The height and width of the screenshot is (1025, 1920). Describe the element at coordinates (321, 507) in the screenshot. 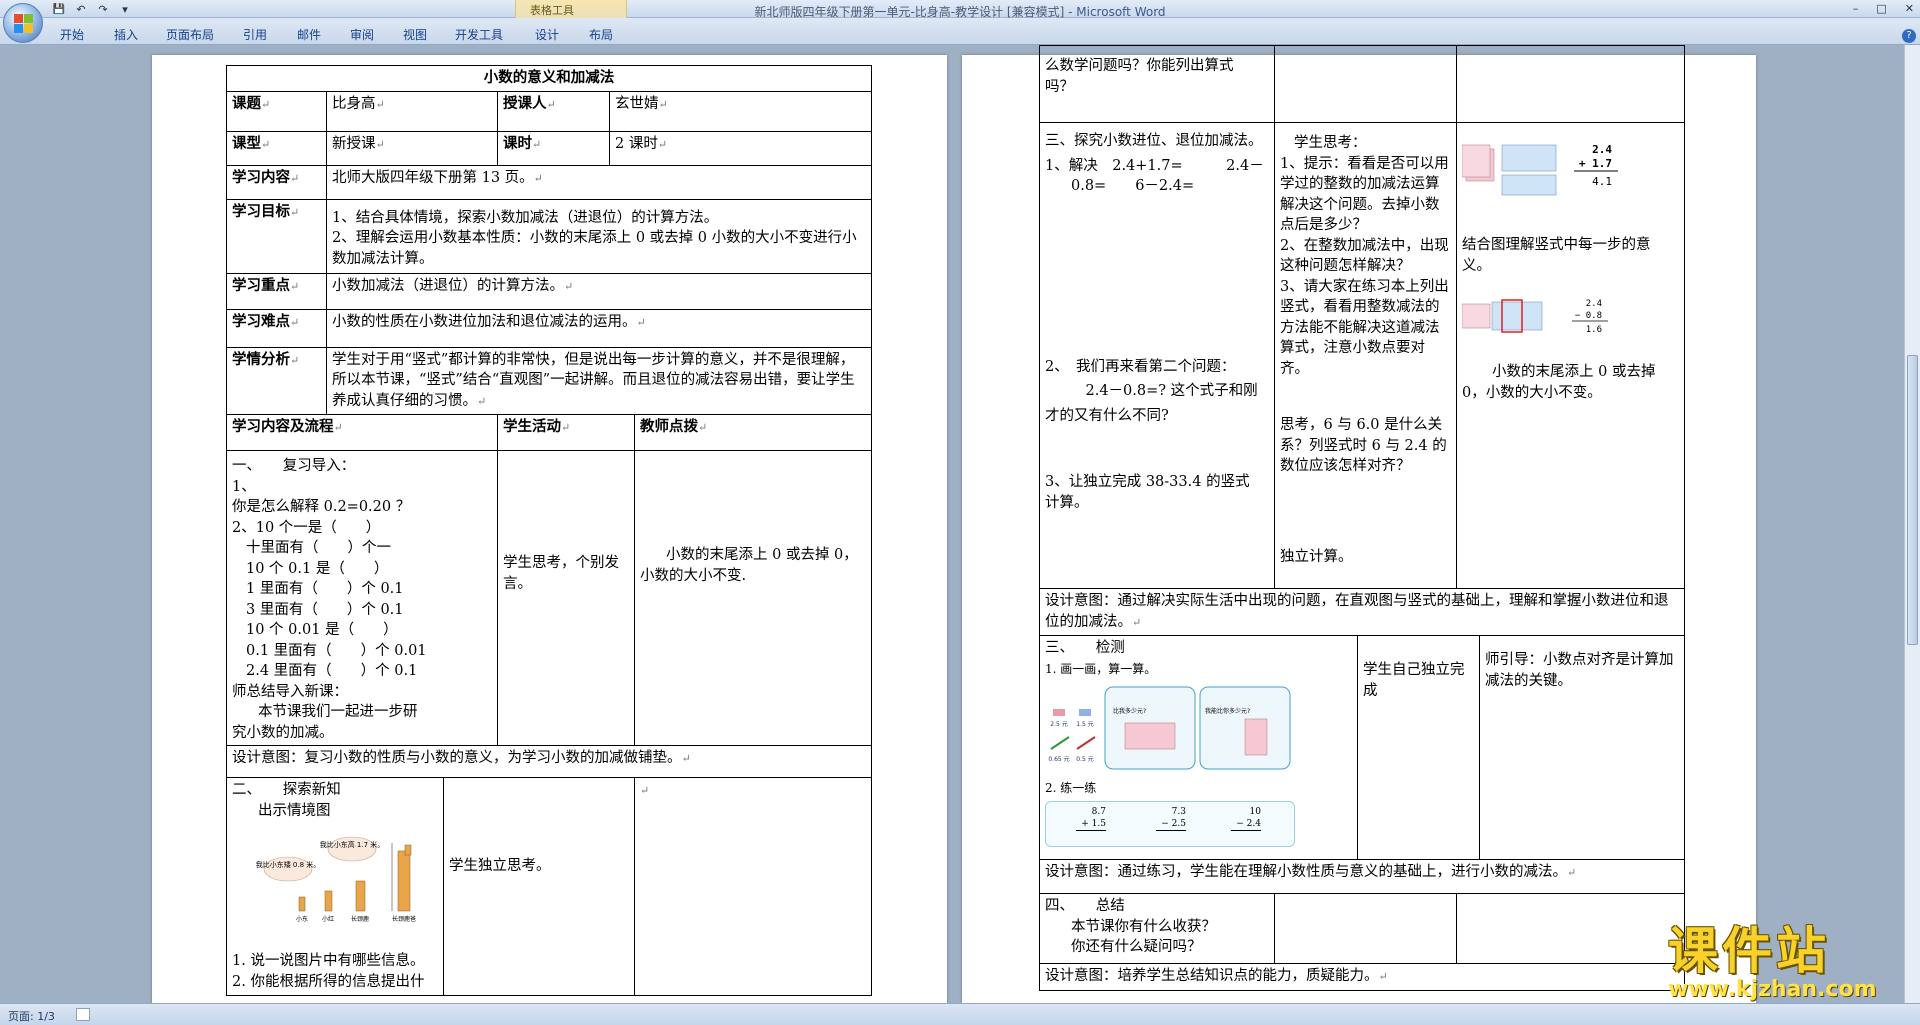

I see `s1-line: 你是怎么解释 0.2=0.20 ？` at that location.